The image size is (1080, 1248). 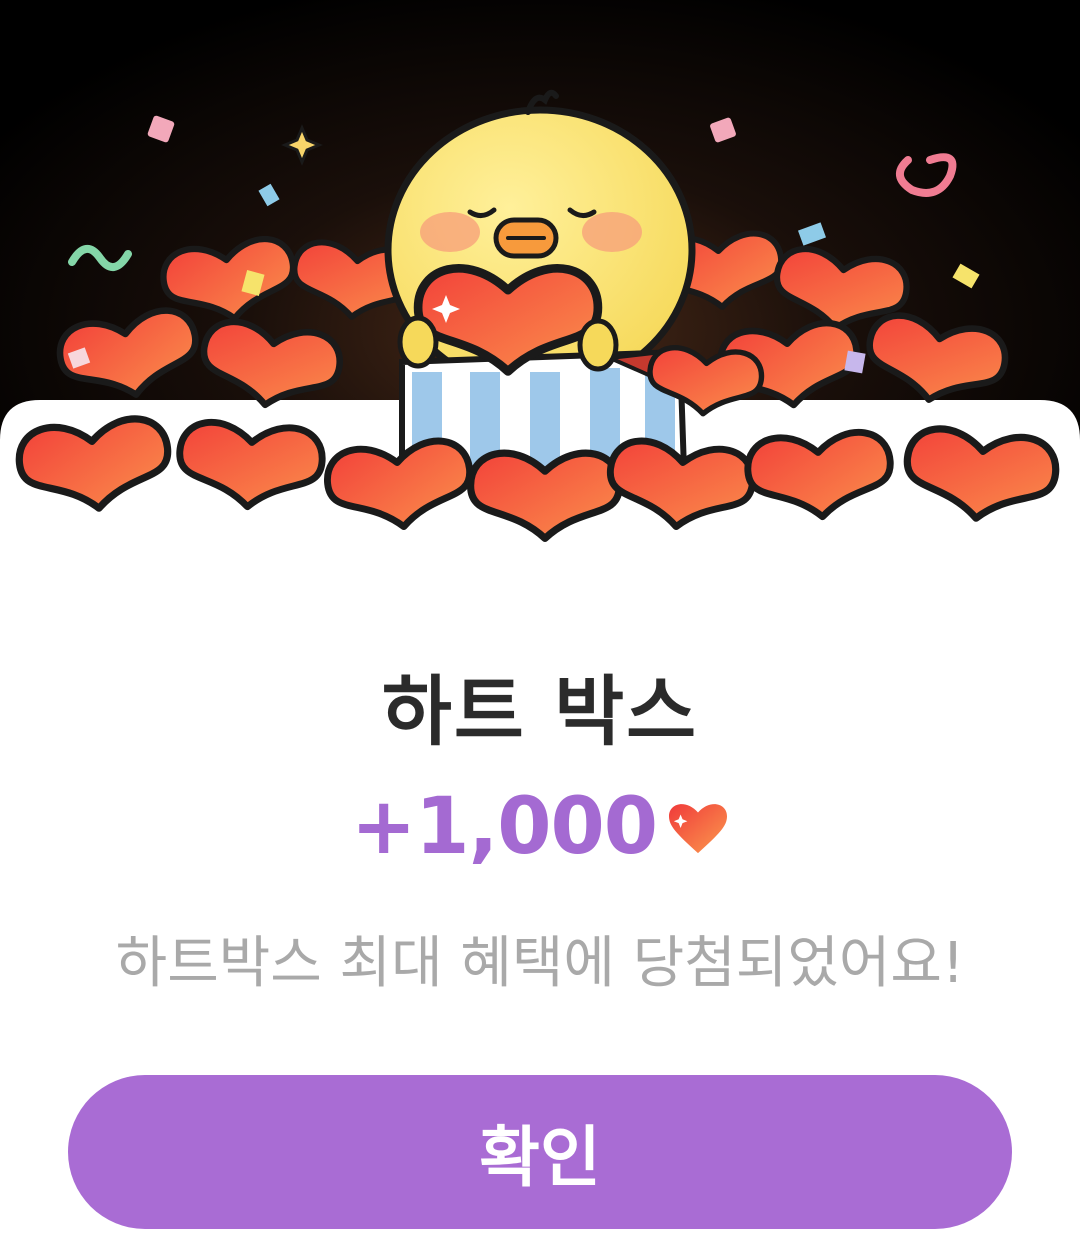 I want to click on confirm-button: 확인, so click(x=540, y=1152).